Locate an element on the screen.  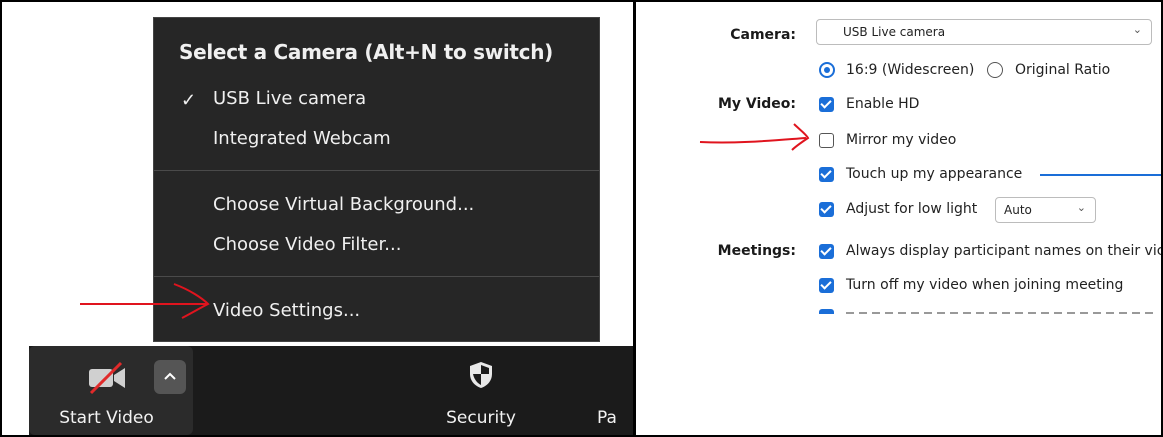
shield-icon is located at coordinates (481, 375).